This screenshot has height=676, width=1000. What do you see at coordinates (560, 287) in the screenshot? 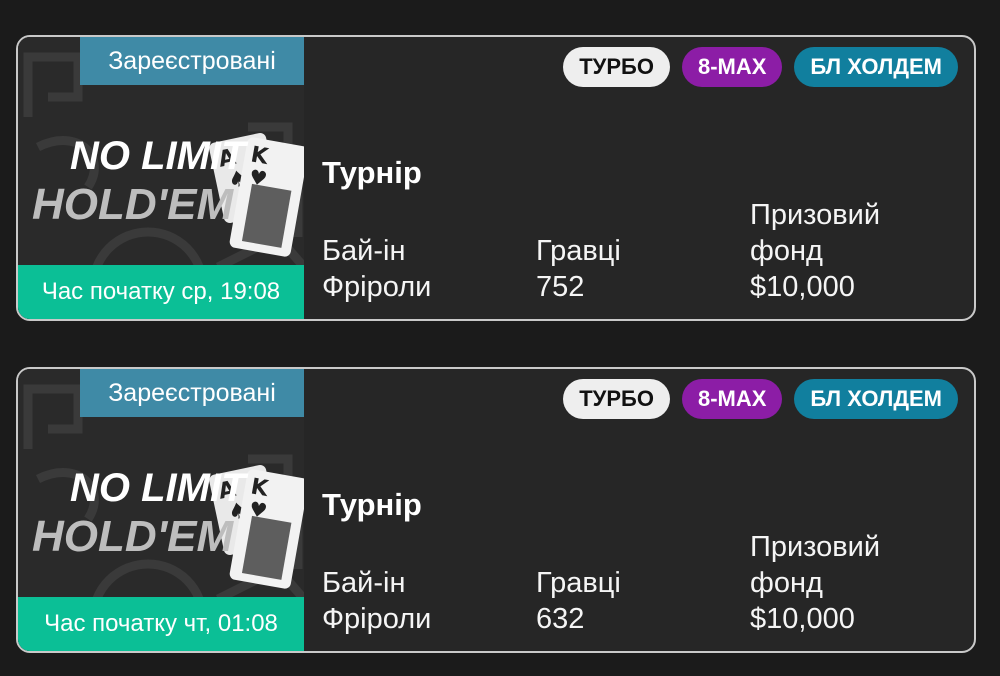
I see `players-value: 752` at bounding box center [560, 287].